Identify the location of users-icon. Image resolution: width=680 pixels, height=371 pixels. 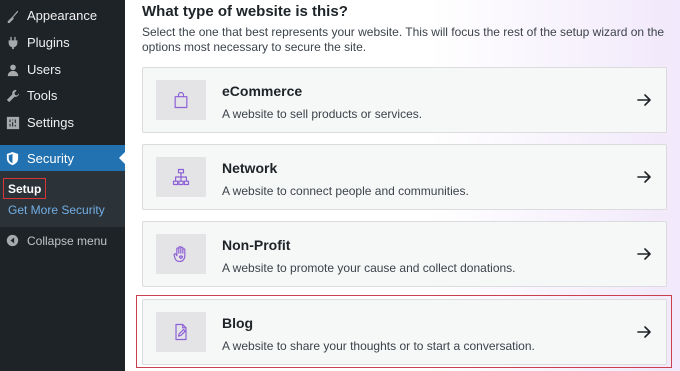
(13, 70).